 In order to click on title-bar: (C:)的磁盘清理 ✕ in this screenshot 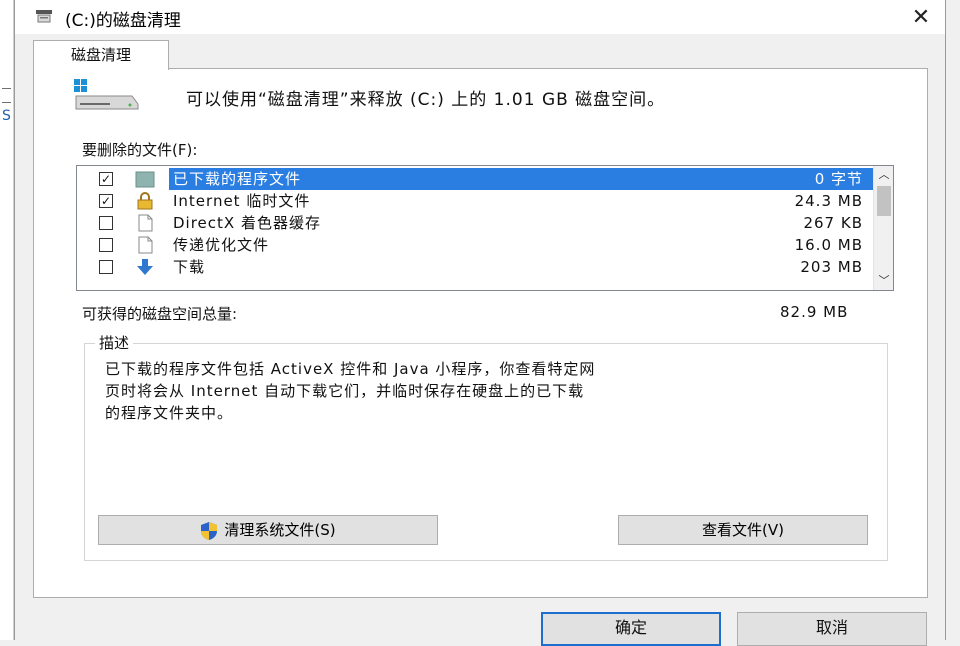, I will do `click(480, 17)`.